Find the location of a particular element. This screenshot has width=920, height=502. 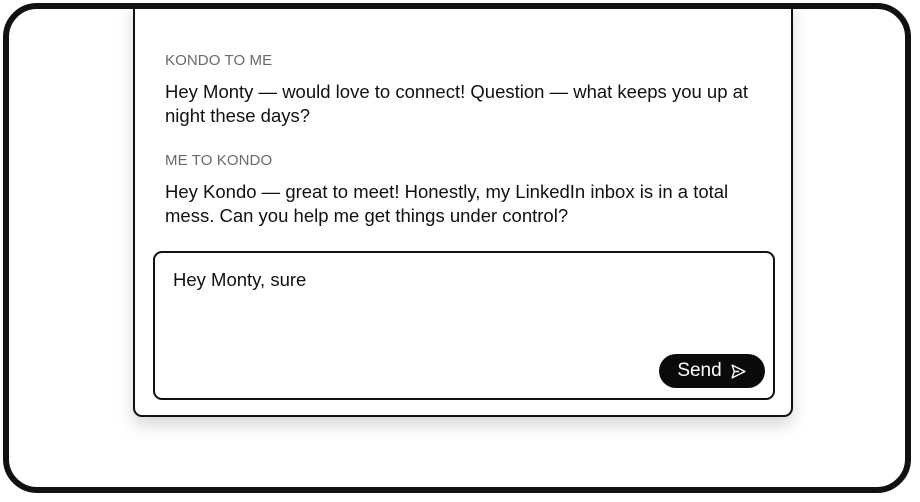

send-icon is located at coordinates (738, 371).